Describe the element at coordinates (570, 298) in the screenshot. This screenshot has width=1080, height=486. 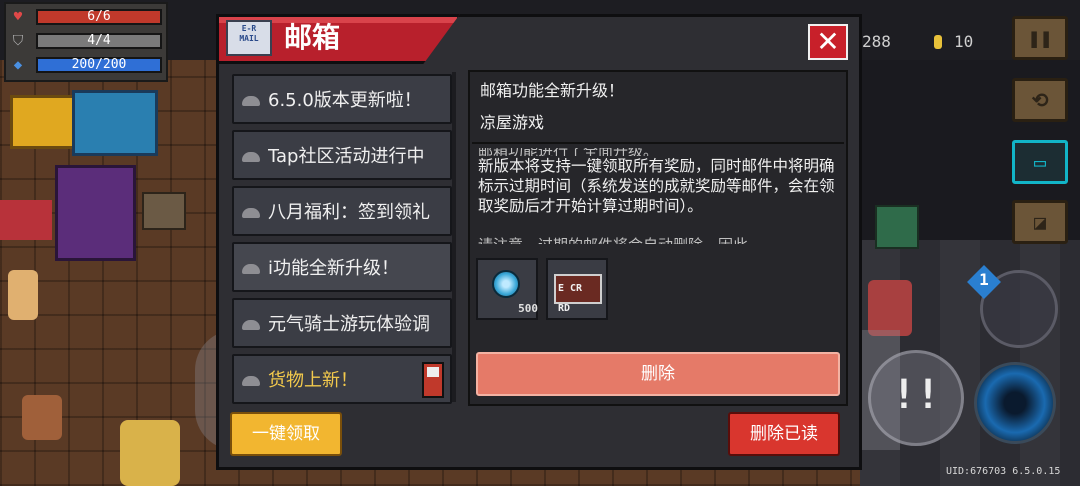
I see `card-label: E CR RD` at that location.